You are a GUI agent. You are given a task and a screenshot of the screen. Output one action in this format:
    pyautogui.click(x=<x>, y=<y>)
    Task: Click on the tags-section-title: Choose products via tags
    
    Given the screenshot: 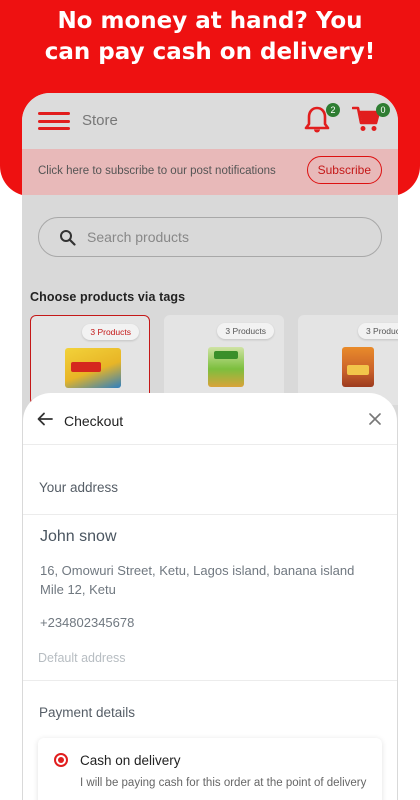 What is the action you would take?
    pyautogui.click(x=108, y=297)
    